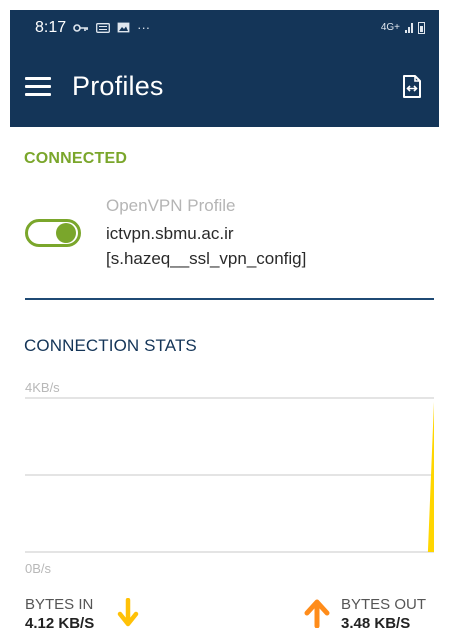  What do you see at coordinates (224, 86) in the screenshot?
I see `app-bar: Profiles` at bounding box center [224, 86].